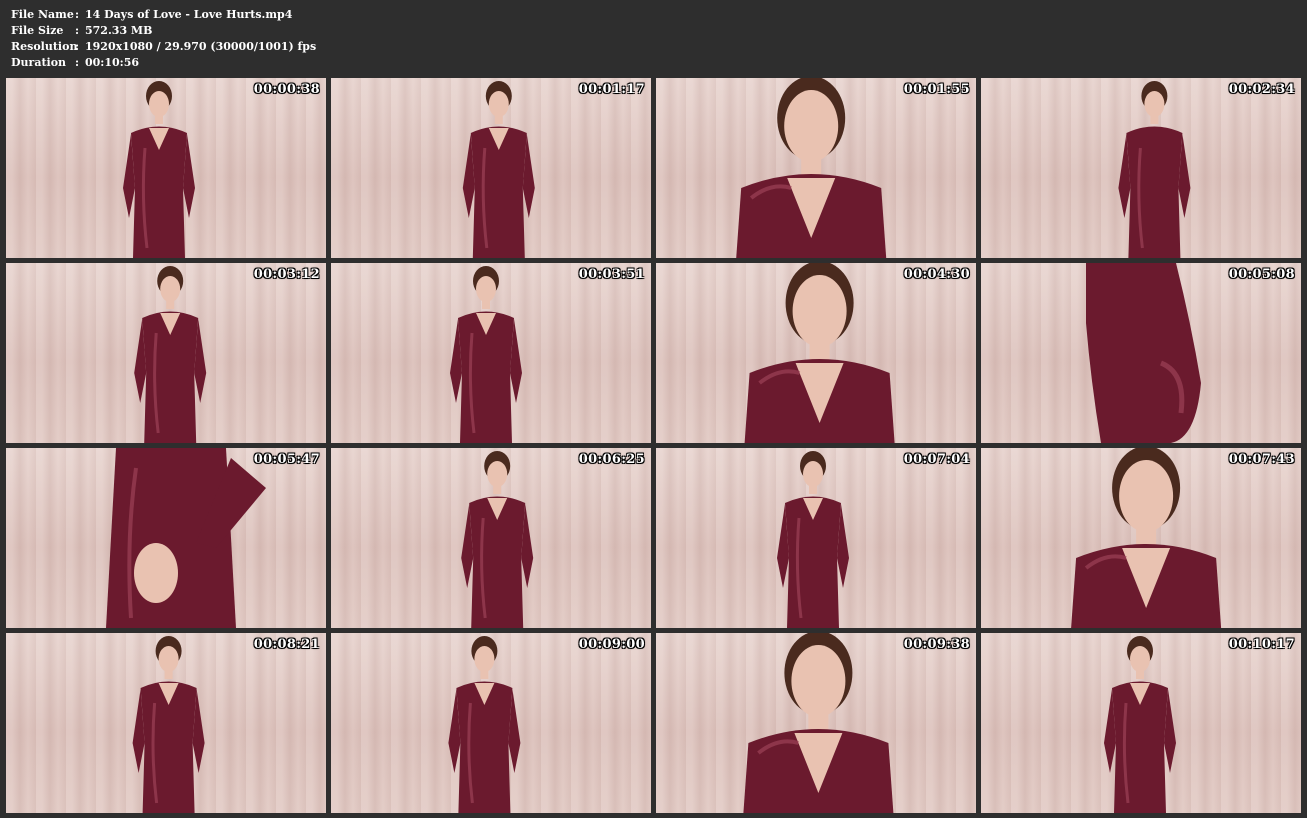  What do you see at coordinates (1261, 644) in the screenshot?
I see `thumbnail-timestamp: 00:10:17` at bounding box center [1261, 644].